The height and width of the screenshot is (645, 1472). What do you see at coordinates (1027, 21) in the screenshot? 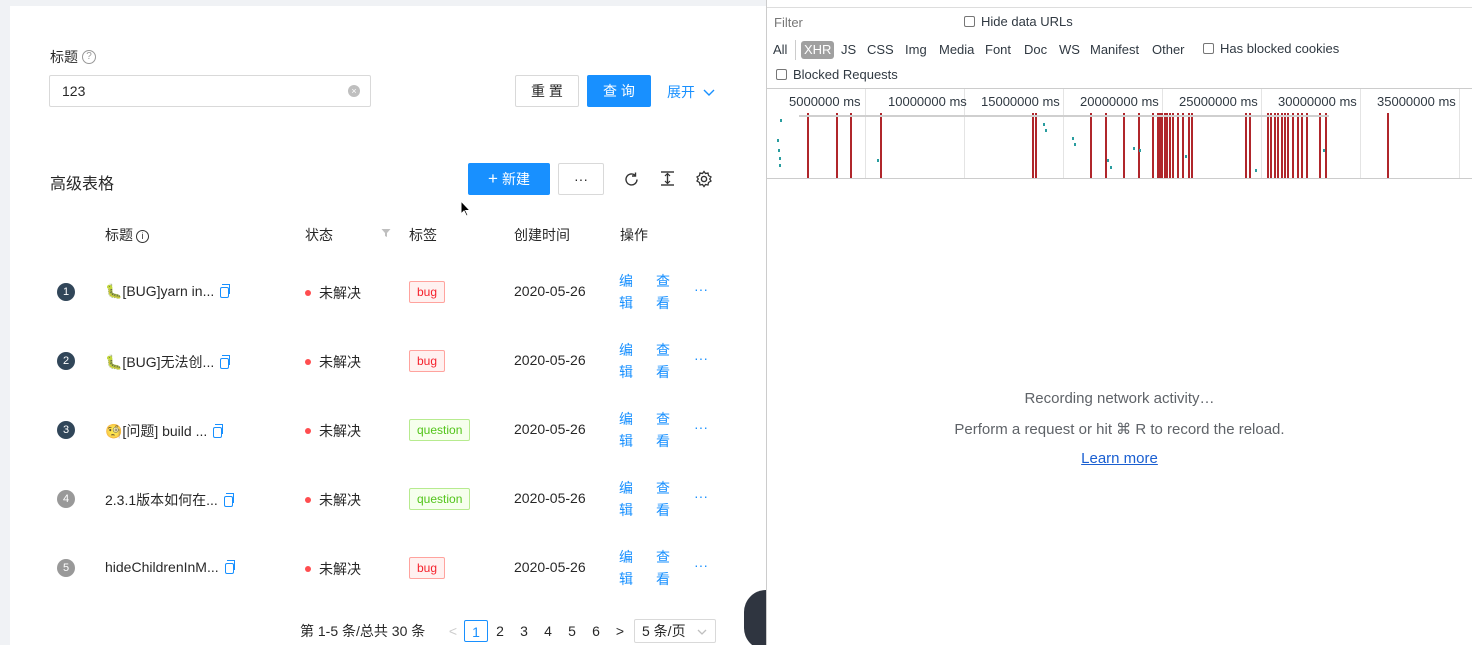
I see `hide-data-urls-label: Hide data URLs` at bounding box center [1027, 21].